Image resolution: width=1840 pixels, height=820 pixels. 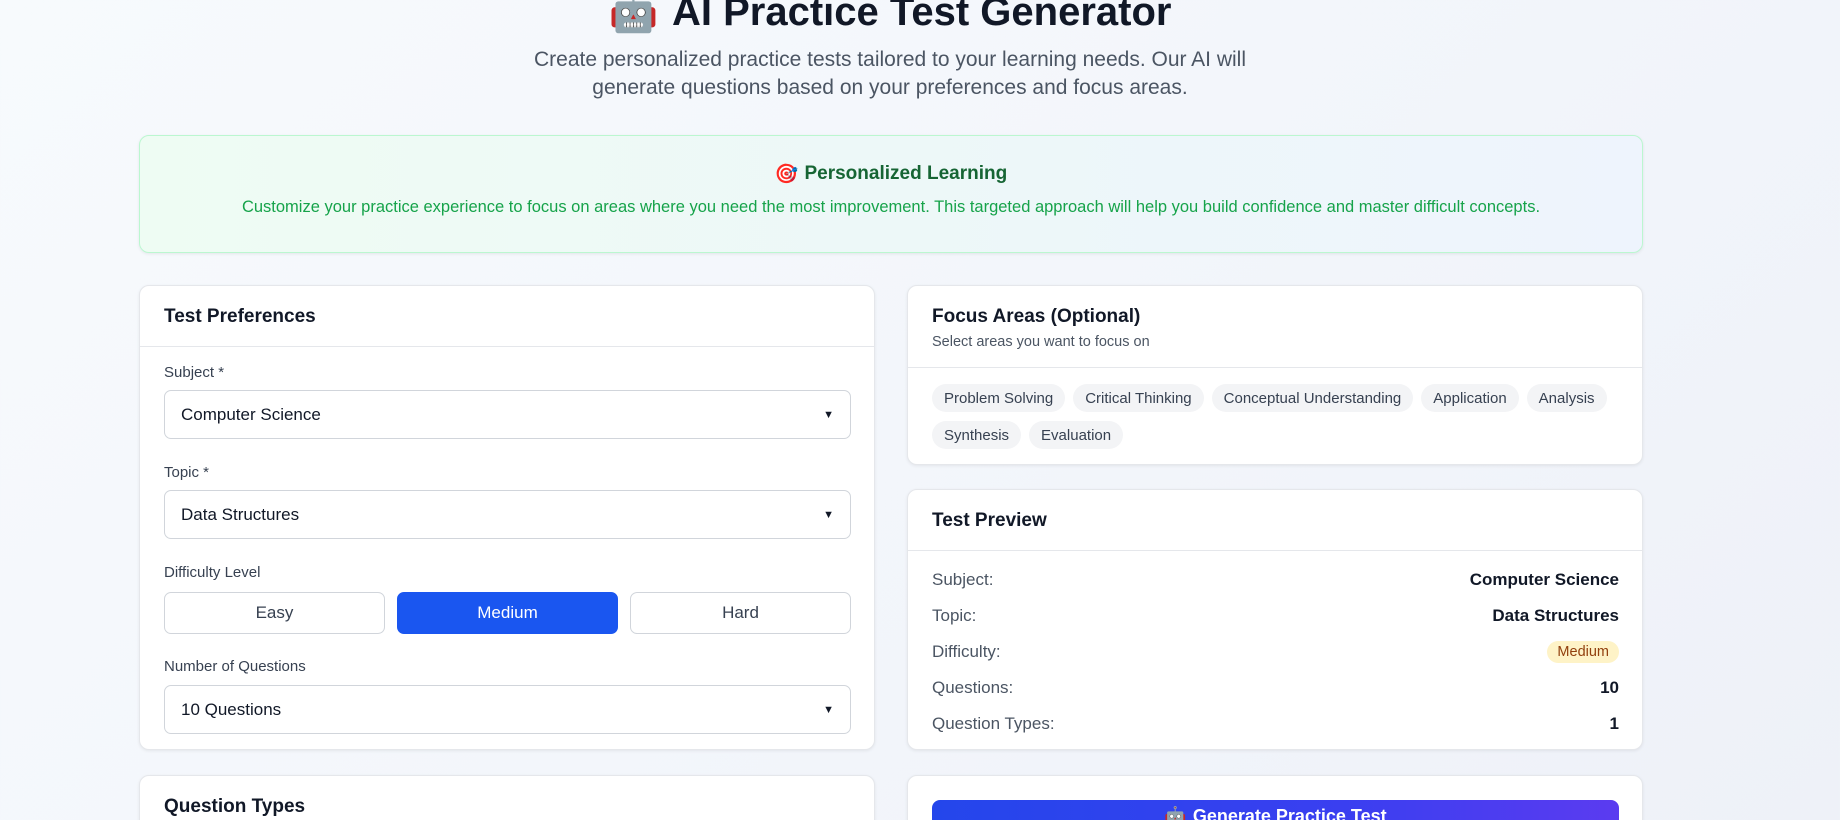 I want to click on banner-title: 🎯 Personalized Learning, so click(x=891, y=174).